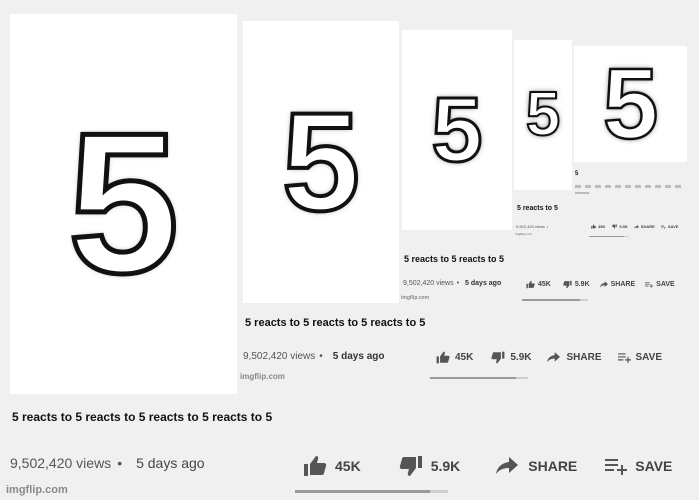  What do you see at coordinates (335, 323) in the screenshot?
I see `video-title: 5 reacts to 5 reacts to 5 reacts to 5` at bounding box center [335, 323].